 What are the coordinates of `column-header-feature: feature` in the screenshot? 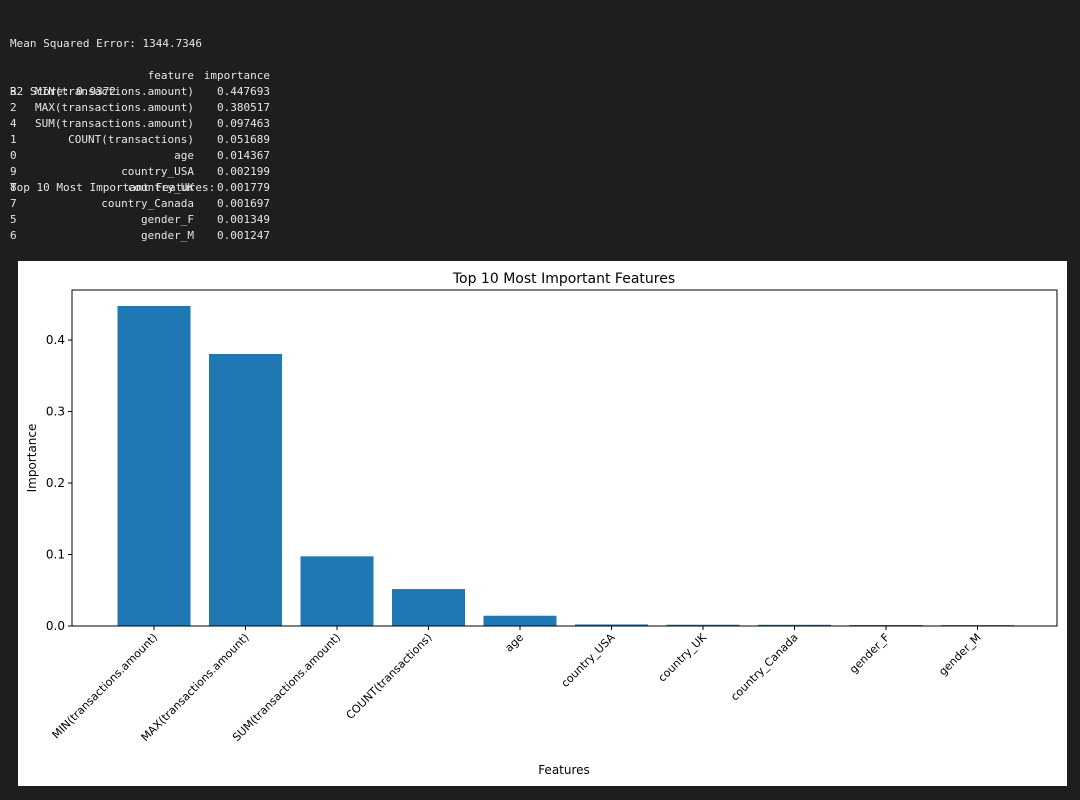 It's located at (170, 75).